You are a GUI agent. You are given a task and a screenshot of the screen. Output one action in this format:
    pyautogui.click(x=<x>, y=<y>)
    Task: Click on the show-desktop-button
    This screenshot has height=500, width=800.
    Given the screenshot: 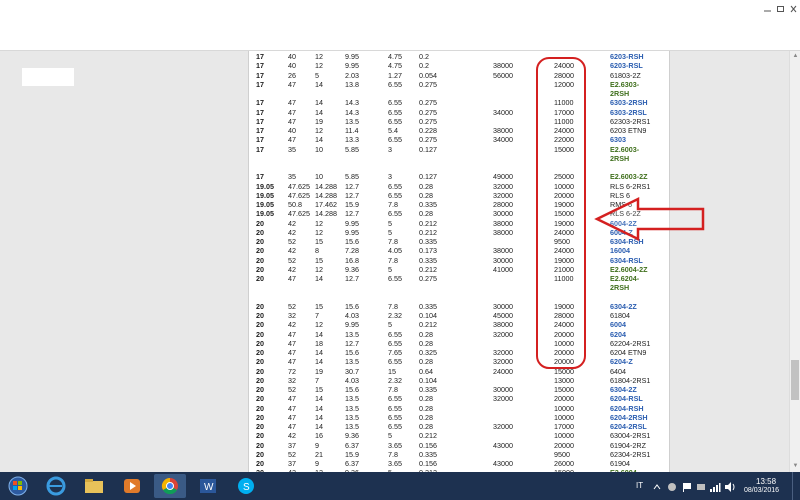 What is the action you would take?
    pyautogui.click(x=796, y=486)
    